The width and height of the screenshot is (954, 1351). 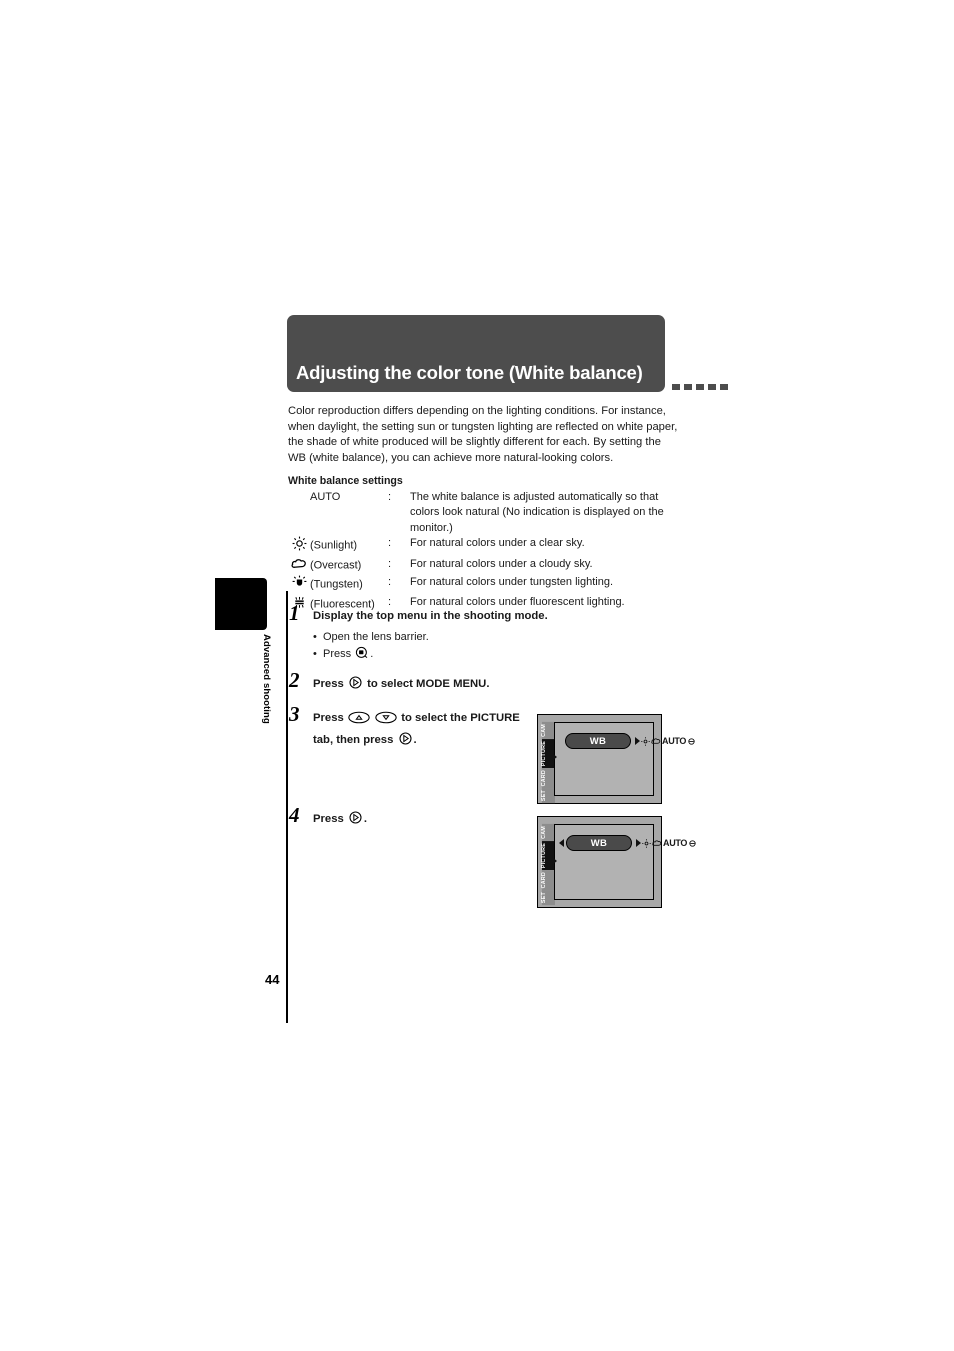 I want to click on setting-desc-cell: For natural colors under a cloudy sky., so click(x=501, y=563).